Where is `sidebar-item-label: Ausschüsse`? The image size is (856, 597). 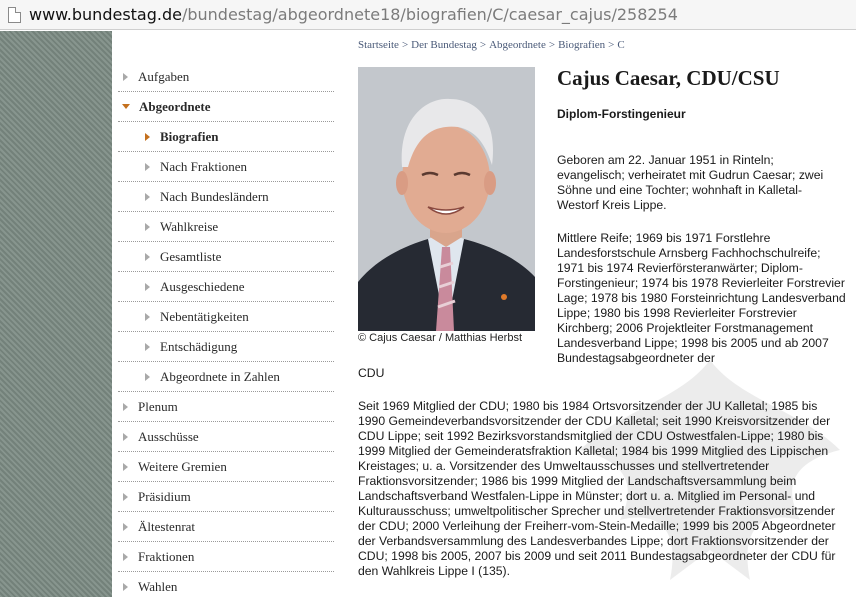
sidebar-item-label: Ausschüsse is located at coordinates (168, 436).